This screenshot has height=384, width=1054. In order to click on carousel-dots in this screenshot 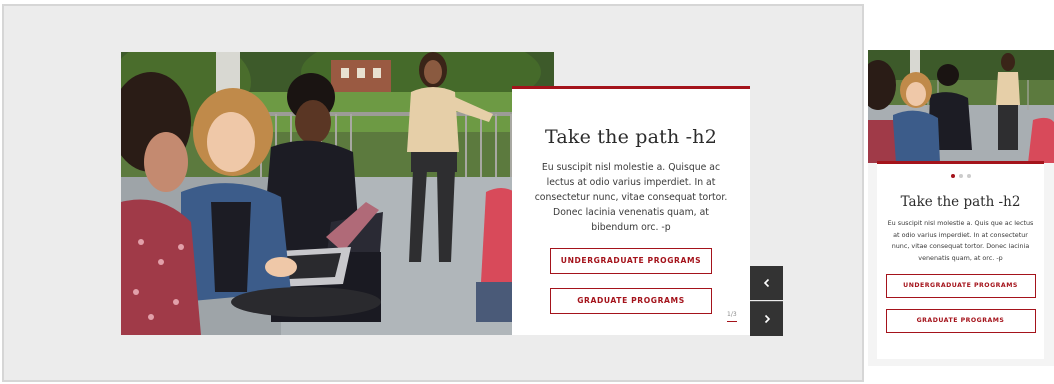, I will do `click(960, 177)`.